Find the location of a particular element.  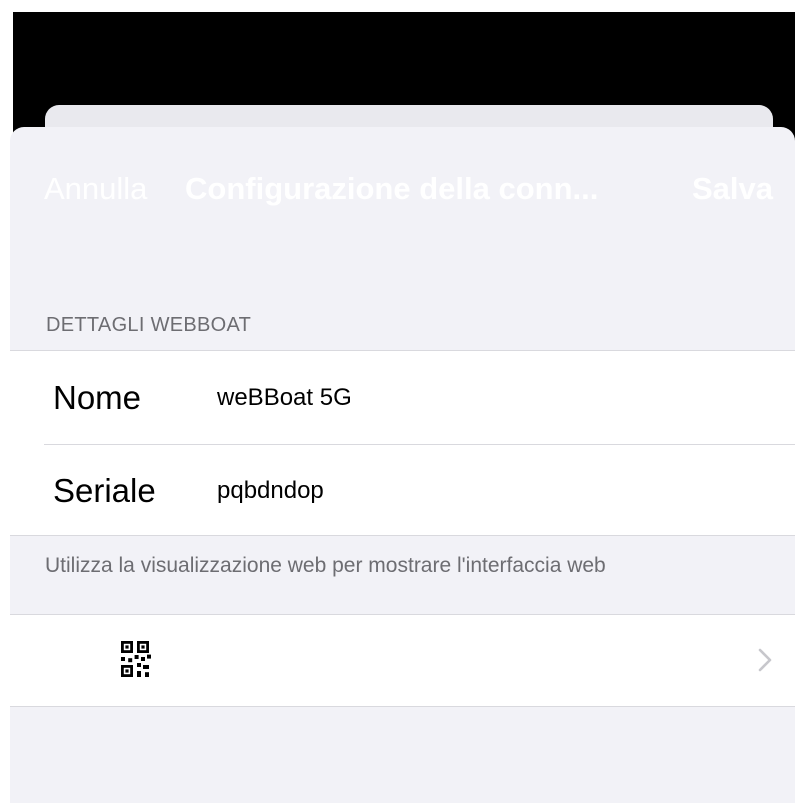

save-button: Salva is located at coordinates (732, 189).